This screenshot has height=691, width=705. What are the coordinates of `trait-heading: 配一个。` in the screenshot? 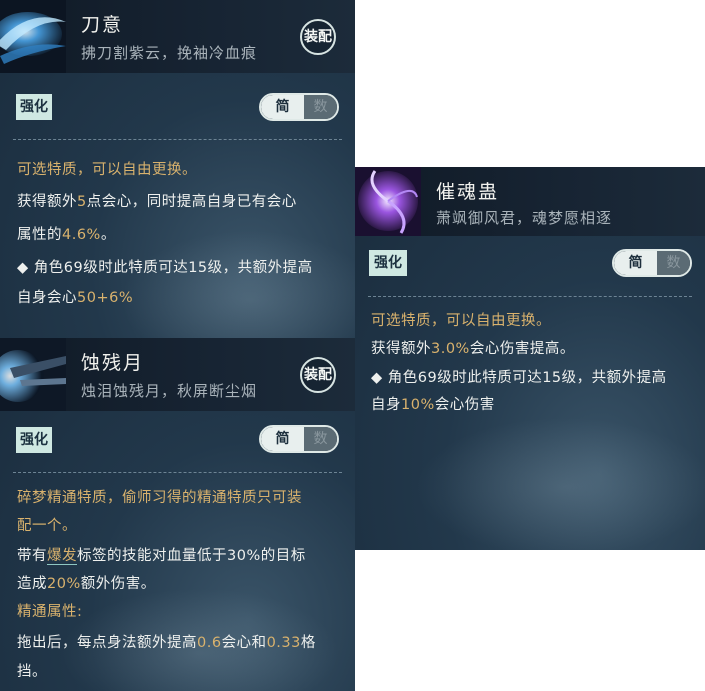 It's located at (47, 526).